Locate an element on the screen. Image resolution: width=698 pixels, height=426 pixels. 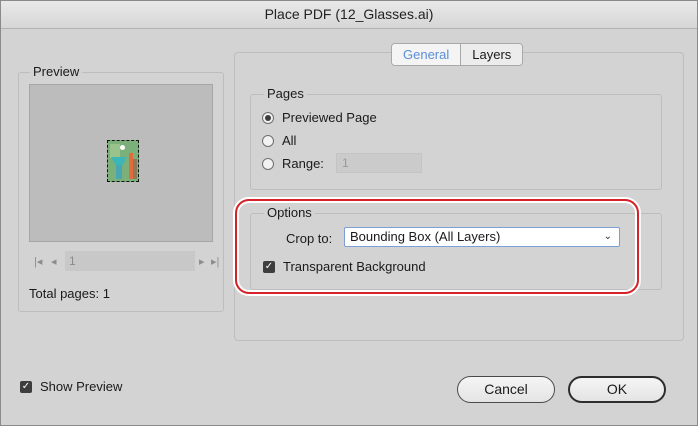
radio-selected-icon is located at coordinates (268, 117).